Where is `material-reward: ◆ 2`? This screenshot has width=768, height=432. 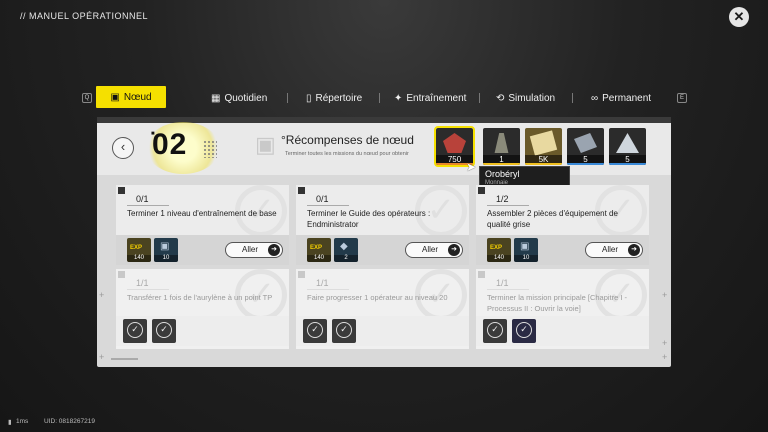
material-reward: ◆ 2 is located at coordinates (346, 250).